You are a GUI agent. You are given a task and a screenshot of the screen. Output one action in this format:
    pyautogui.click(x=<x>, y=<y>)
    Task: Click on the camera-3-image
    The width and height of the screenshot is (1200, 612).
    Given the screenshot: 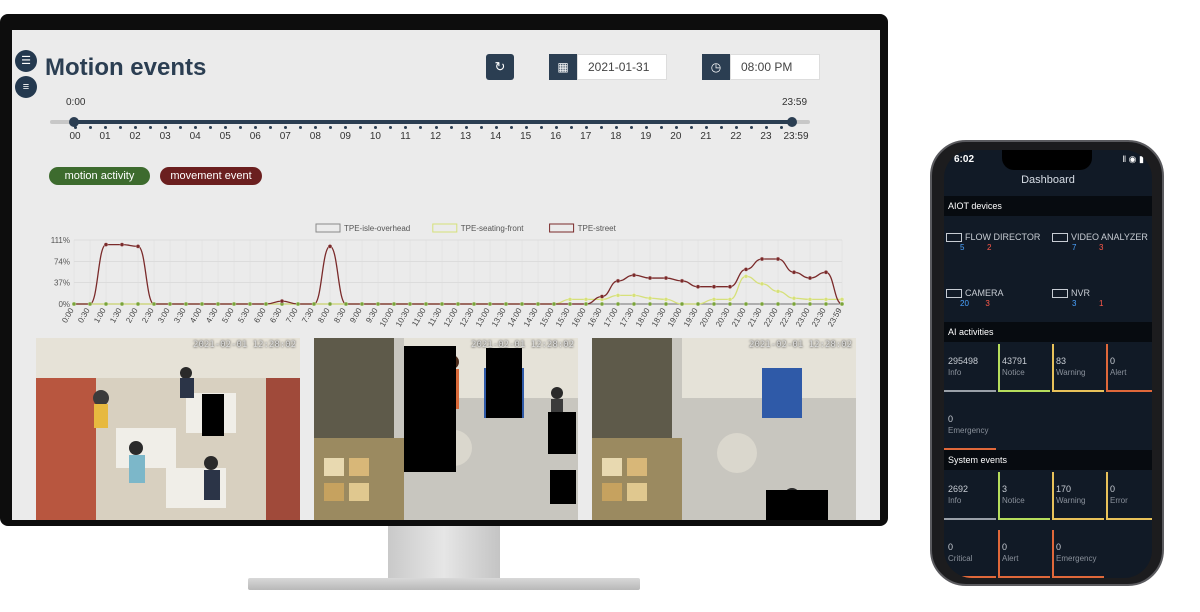 What is the action you would take?
    pyautogui.click(x=724, y=429)
    